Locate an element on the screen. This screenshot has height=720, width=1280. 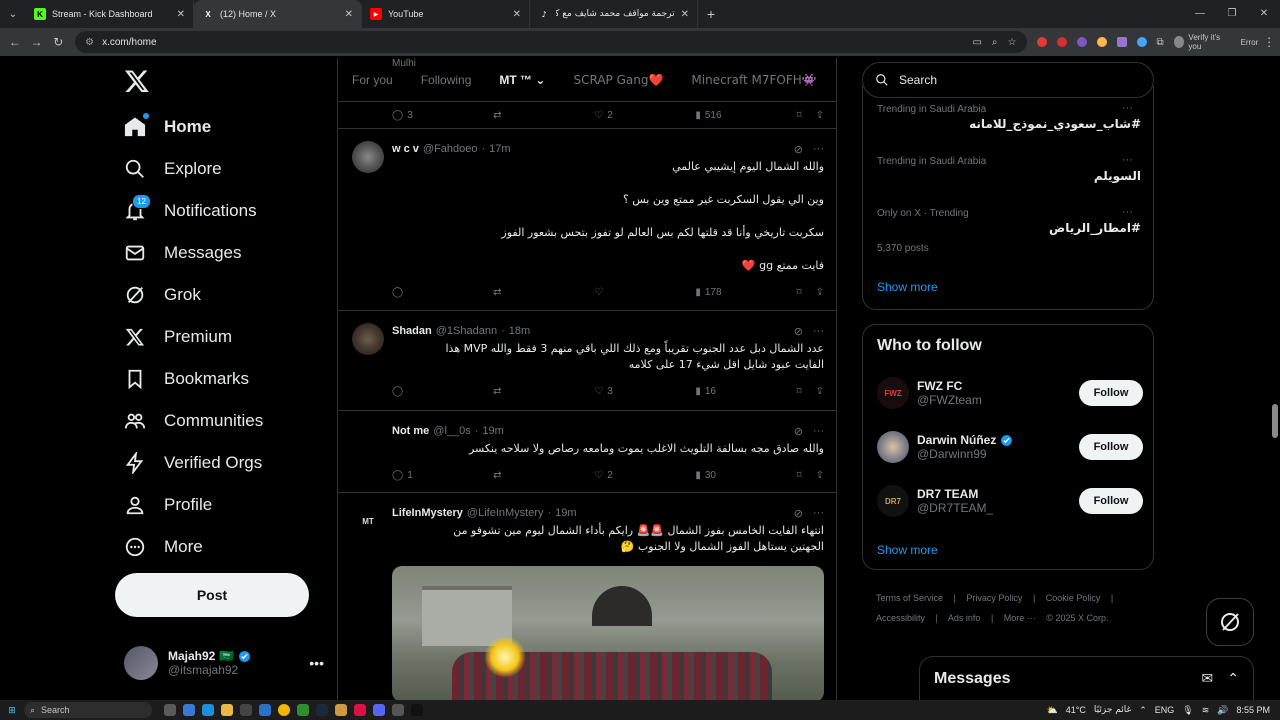
tweet-author-name: Shadan is located at coordinates (412, 331).